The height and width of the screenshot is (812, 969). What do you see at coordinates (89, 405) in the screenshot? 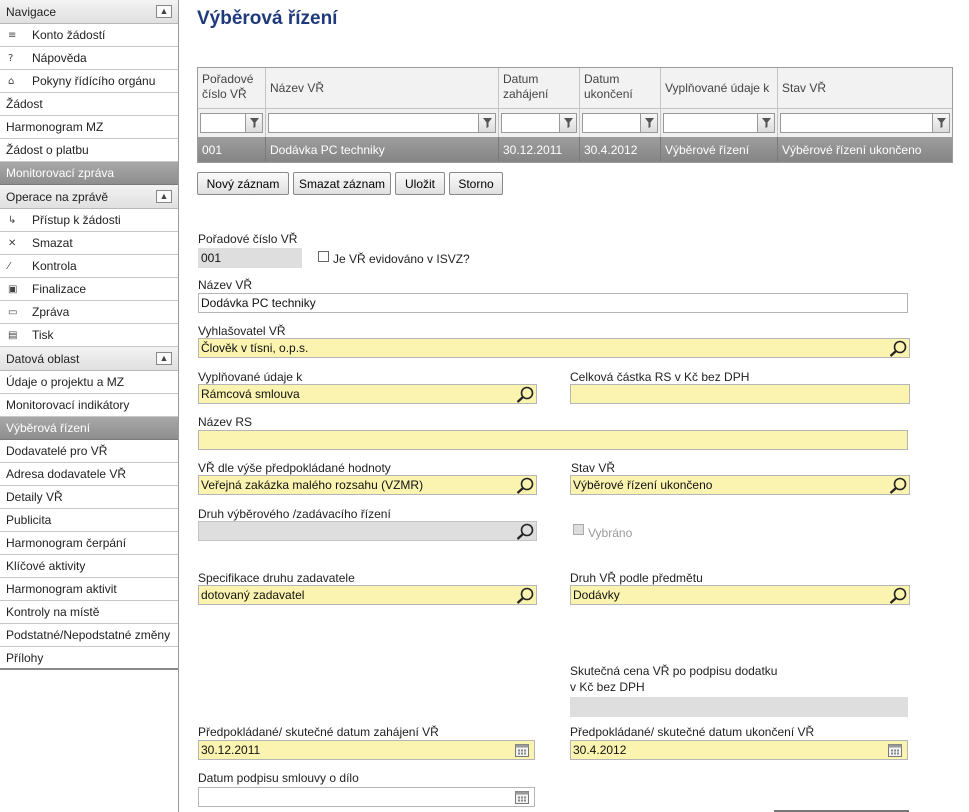
I see `sidebar-item-monitorovaci-indikatory: Monitorovací indikátory` at bounding box center [89, 405].